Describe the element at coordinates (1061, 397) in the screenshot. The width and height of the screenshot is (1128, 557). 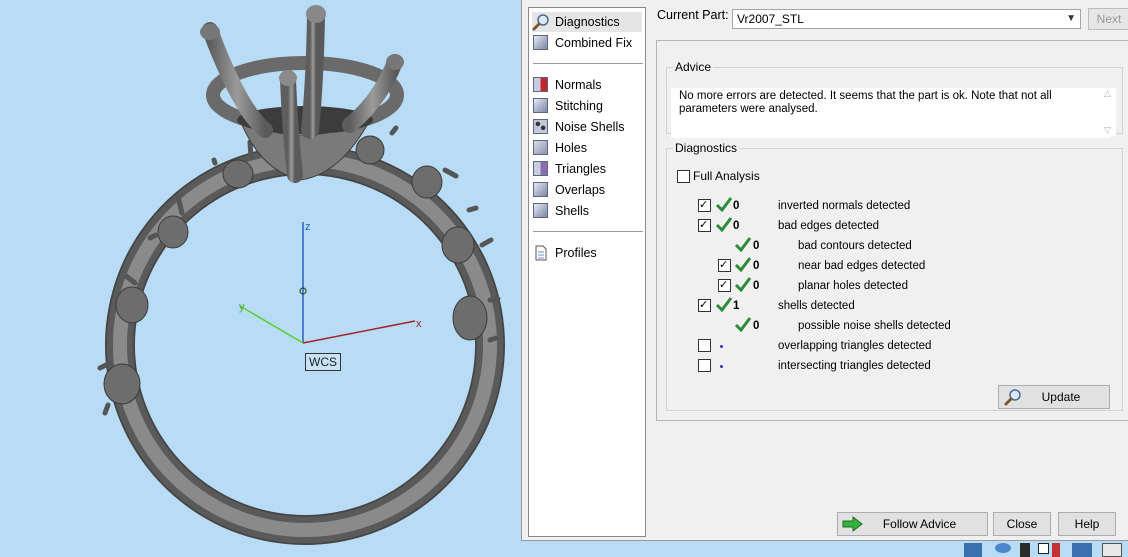
I see `update-label: Update` at that location.